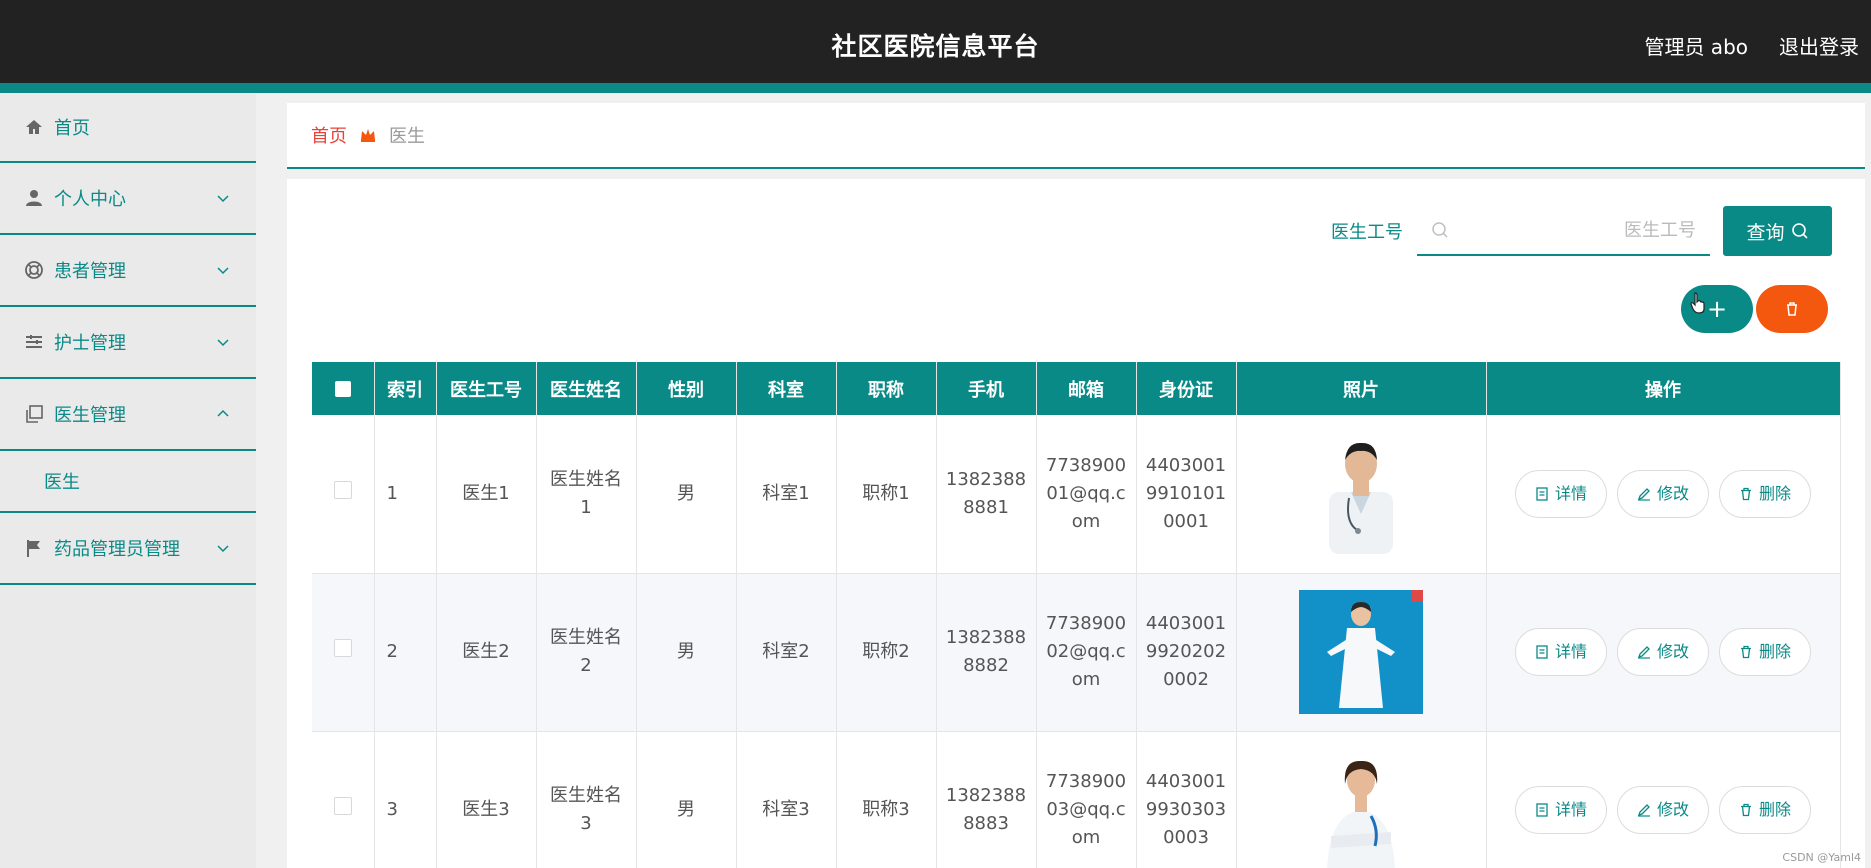 This screenshot has height=868, width=1871. What do you see at coordinates (1086, 494) in the screenshot?
I see `cell-email: 773890001@qq.com` at bounding box center [1086, 494].